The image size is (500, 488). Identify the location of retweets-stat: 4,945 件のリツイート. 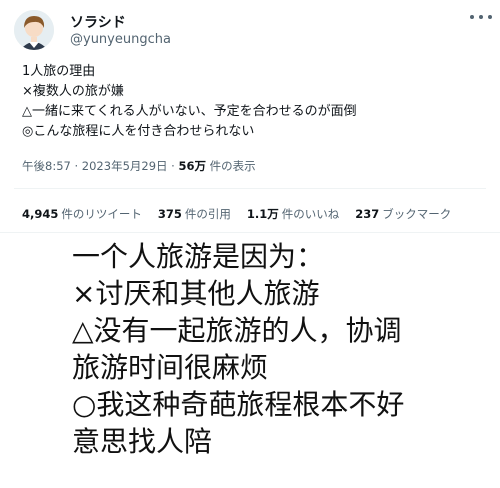
(82, 214).